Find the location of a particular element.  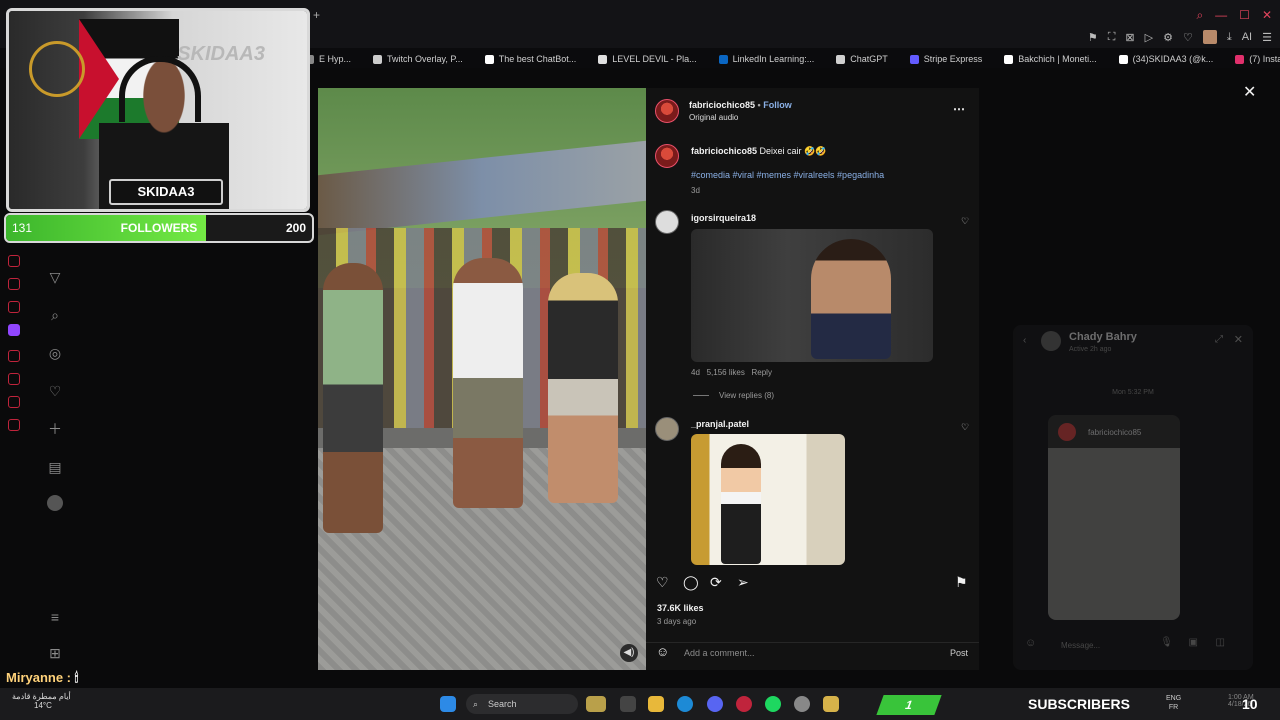

mute-icon: ◀) is located at coordinates (629, 653).